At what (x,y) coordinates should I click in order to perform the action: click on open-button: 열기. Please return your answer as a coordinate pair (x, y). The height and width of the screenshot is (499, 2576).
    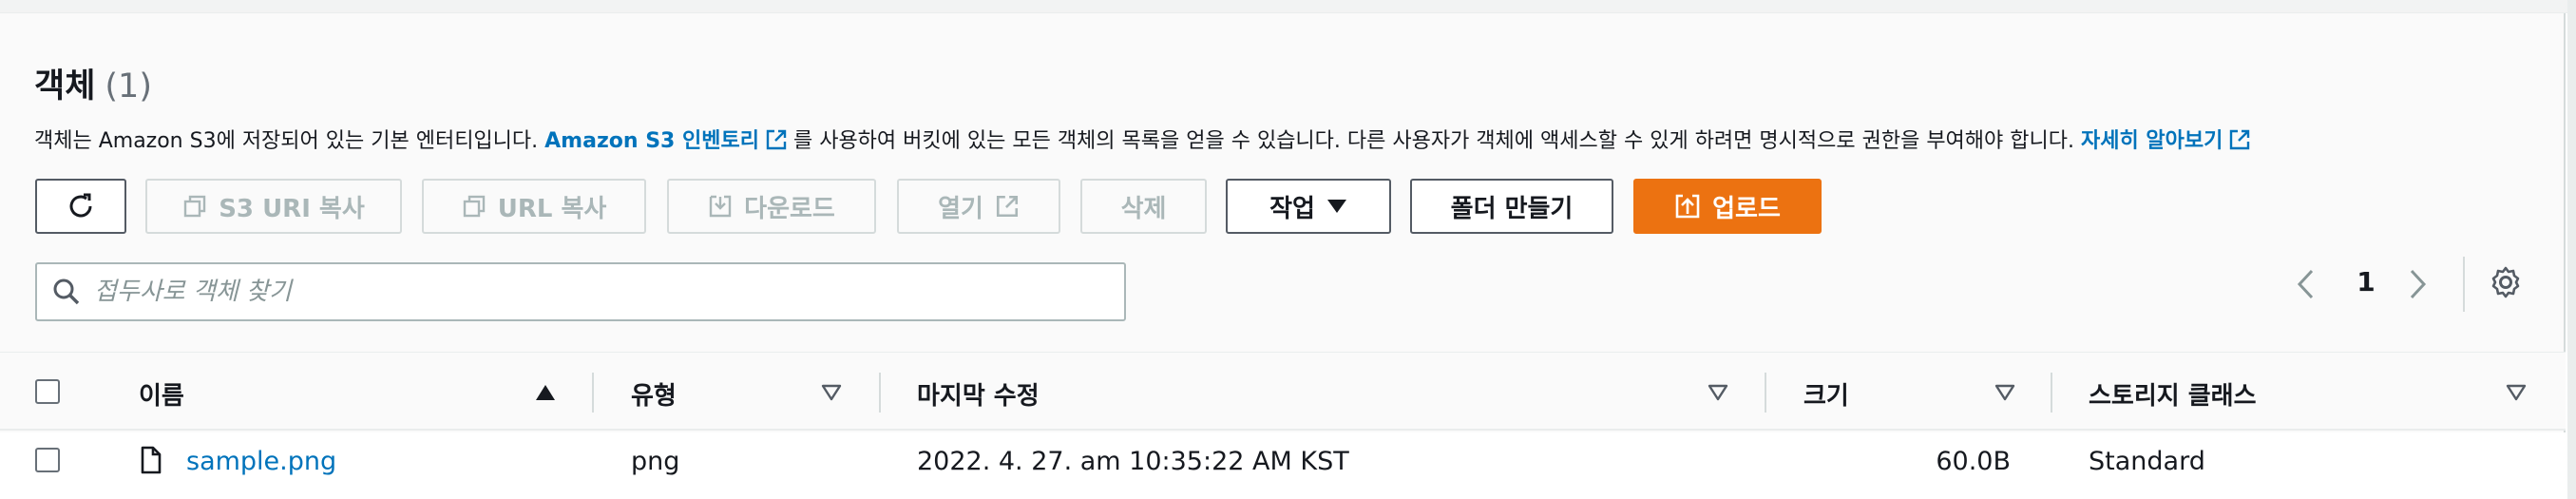
    Looking at the image, I should click on (978, 206).